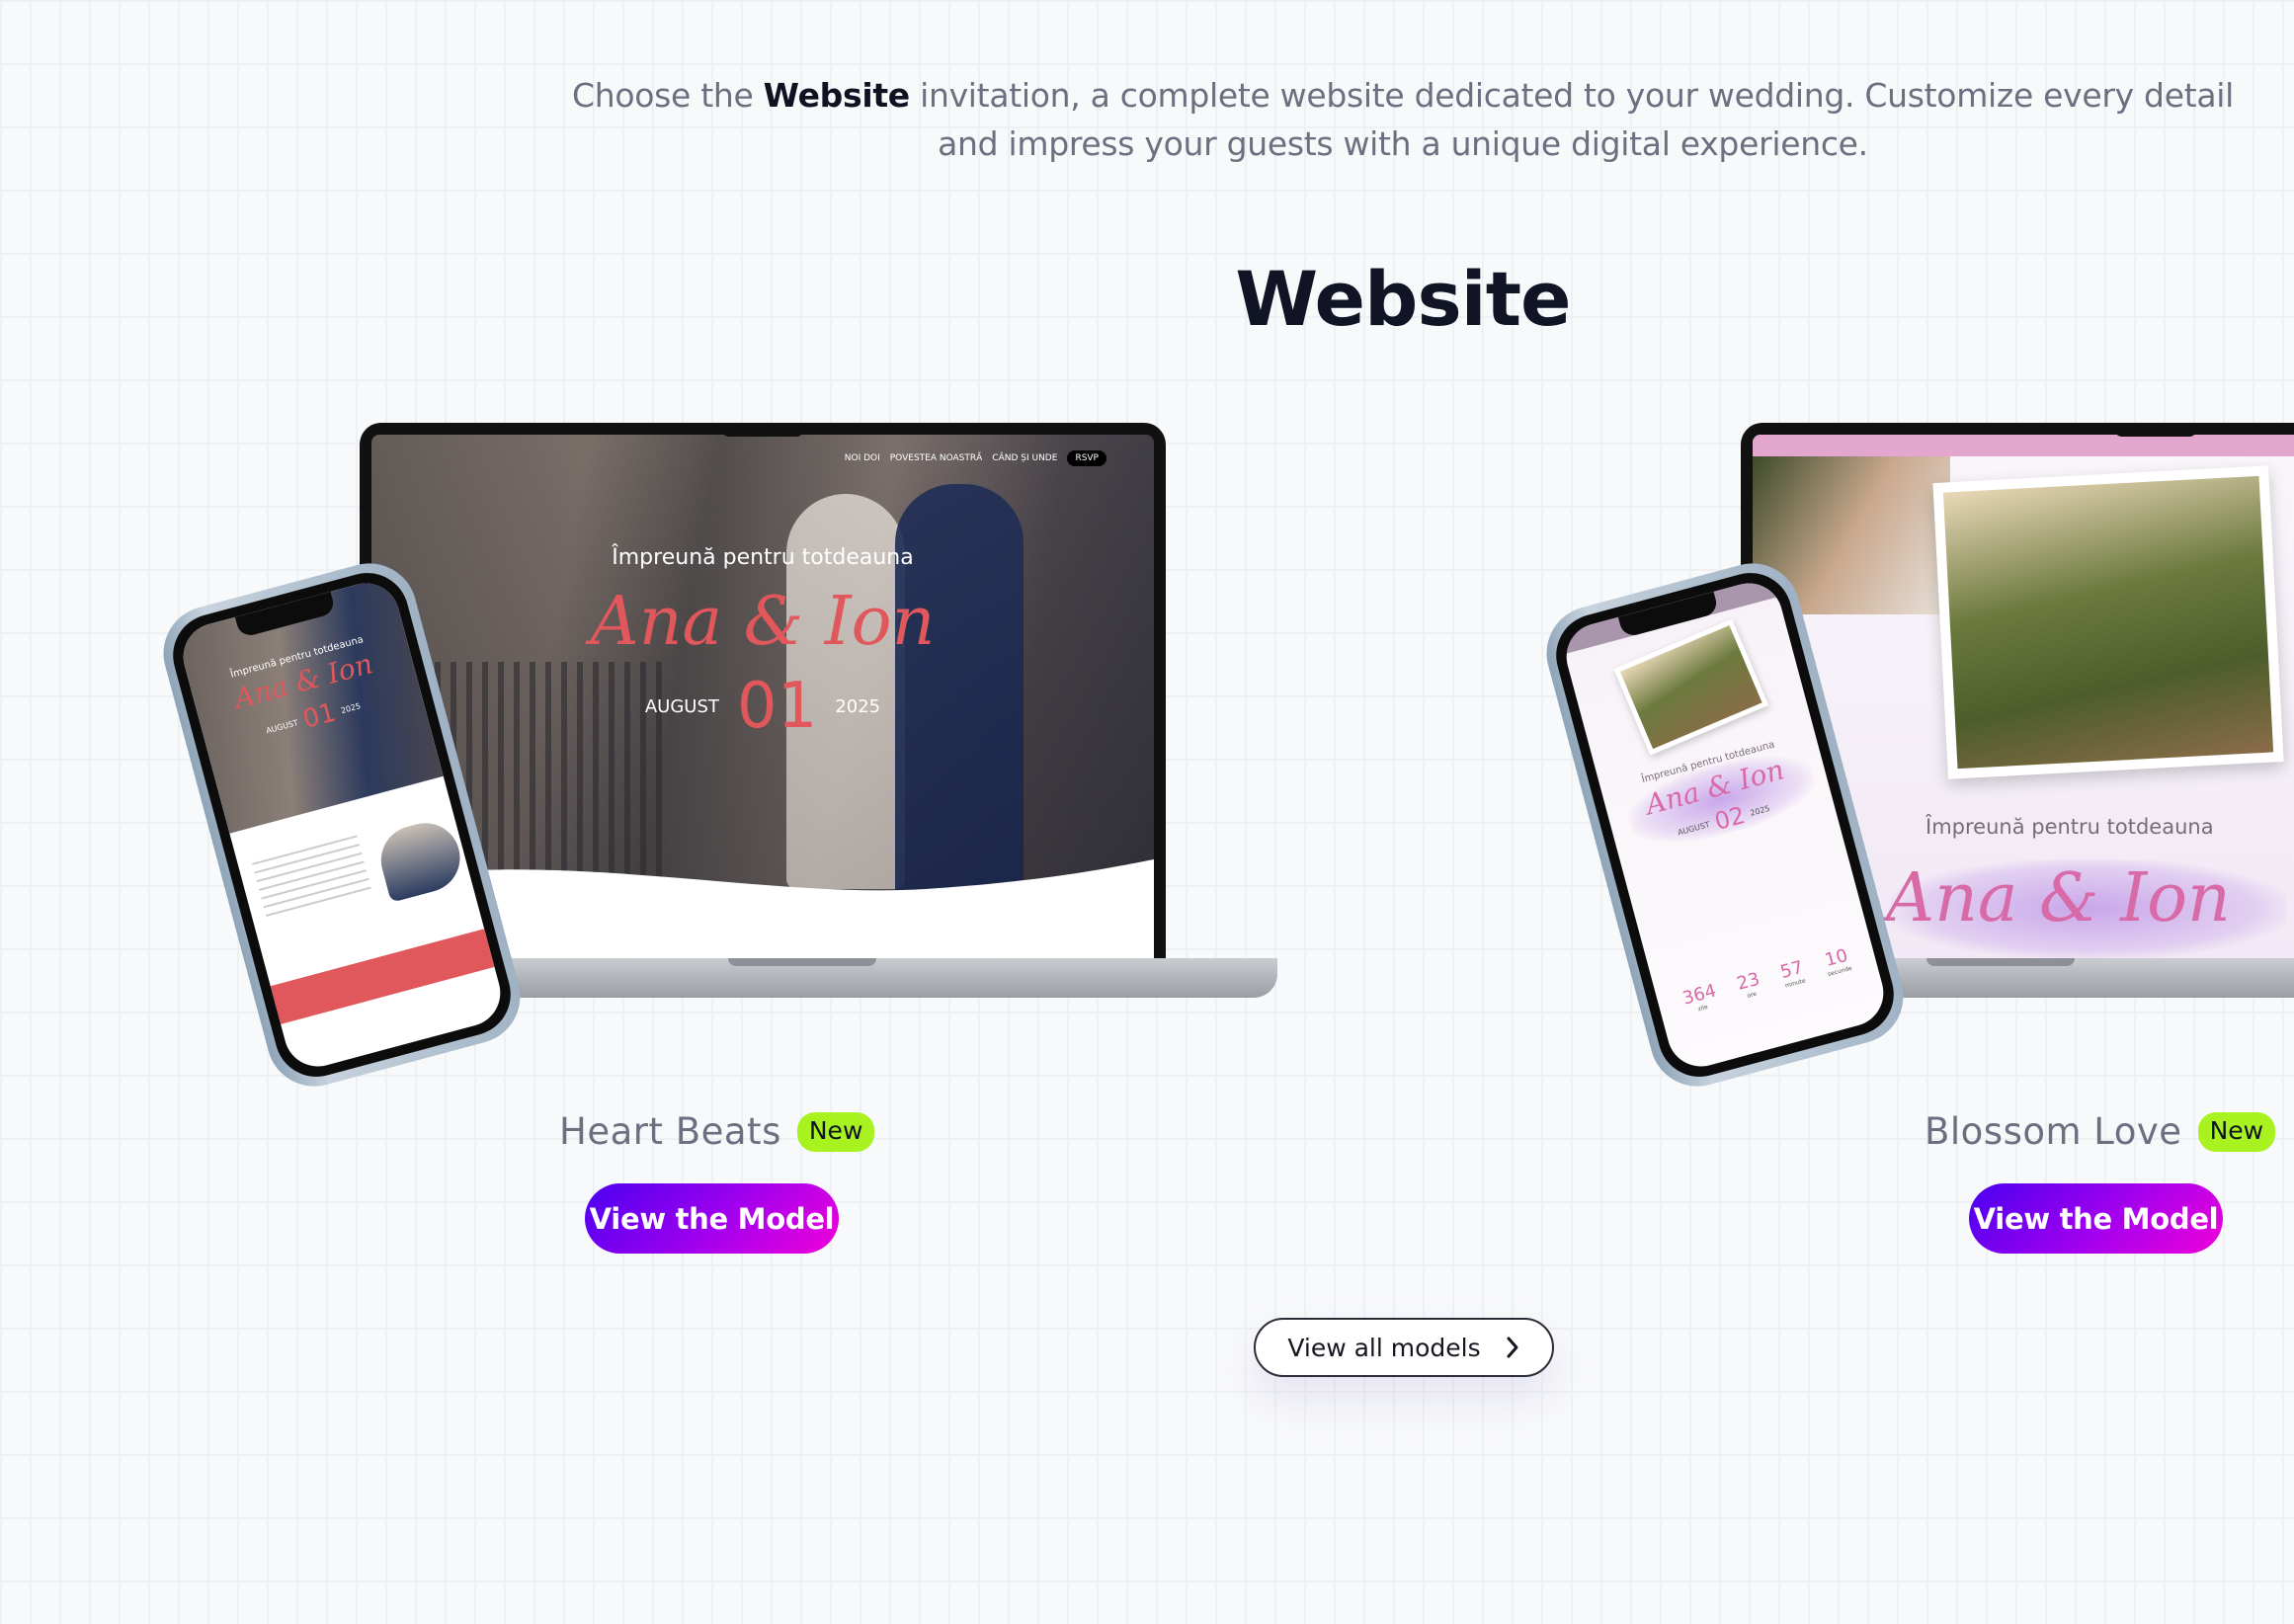  What do you see at coordinates (2096, 1218) in the screenshot?
I see `view-model-button-blossom-love: View the Model` at bounding box center [2096, 1218].